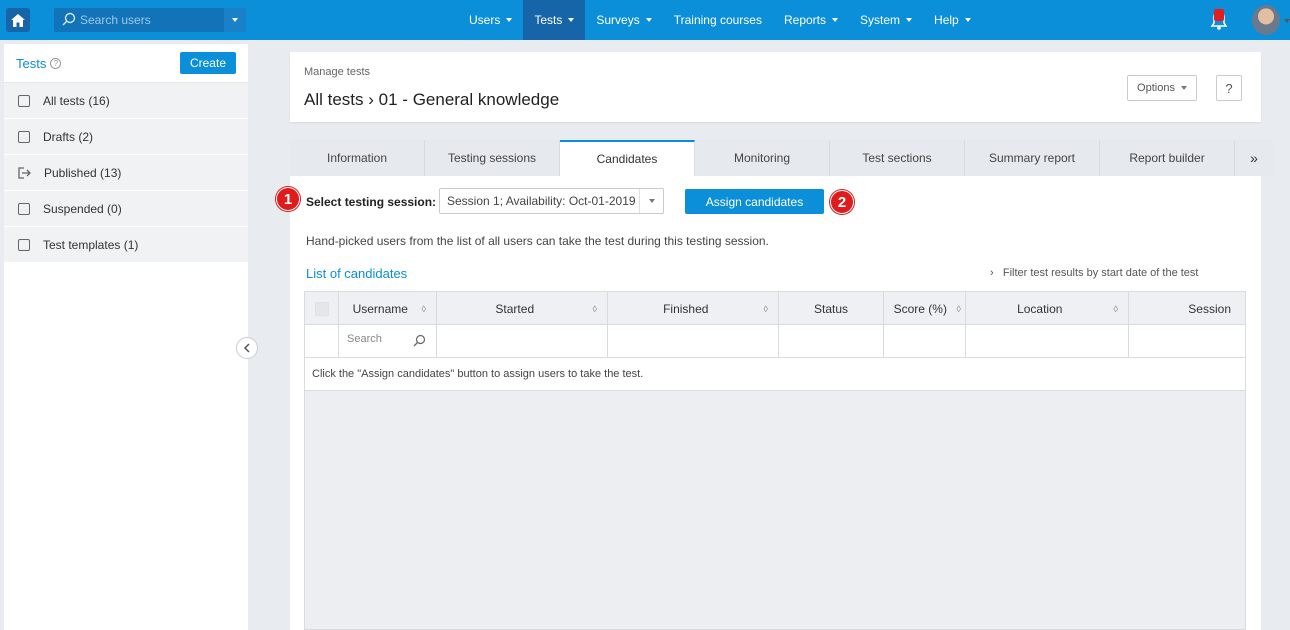 The image size is (1290, 630). I want to click on testing-session-select: Session 1; Availability: Oct-01-2019, so click(551, 201).